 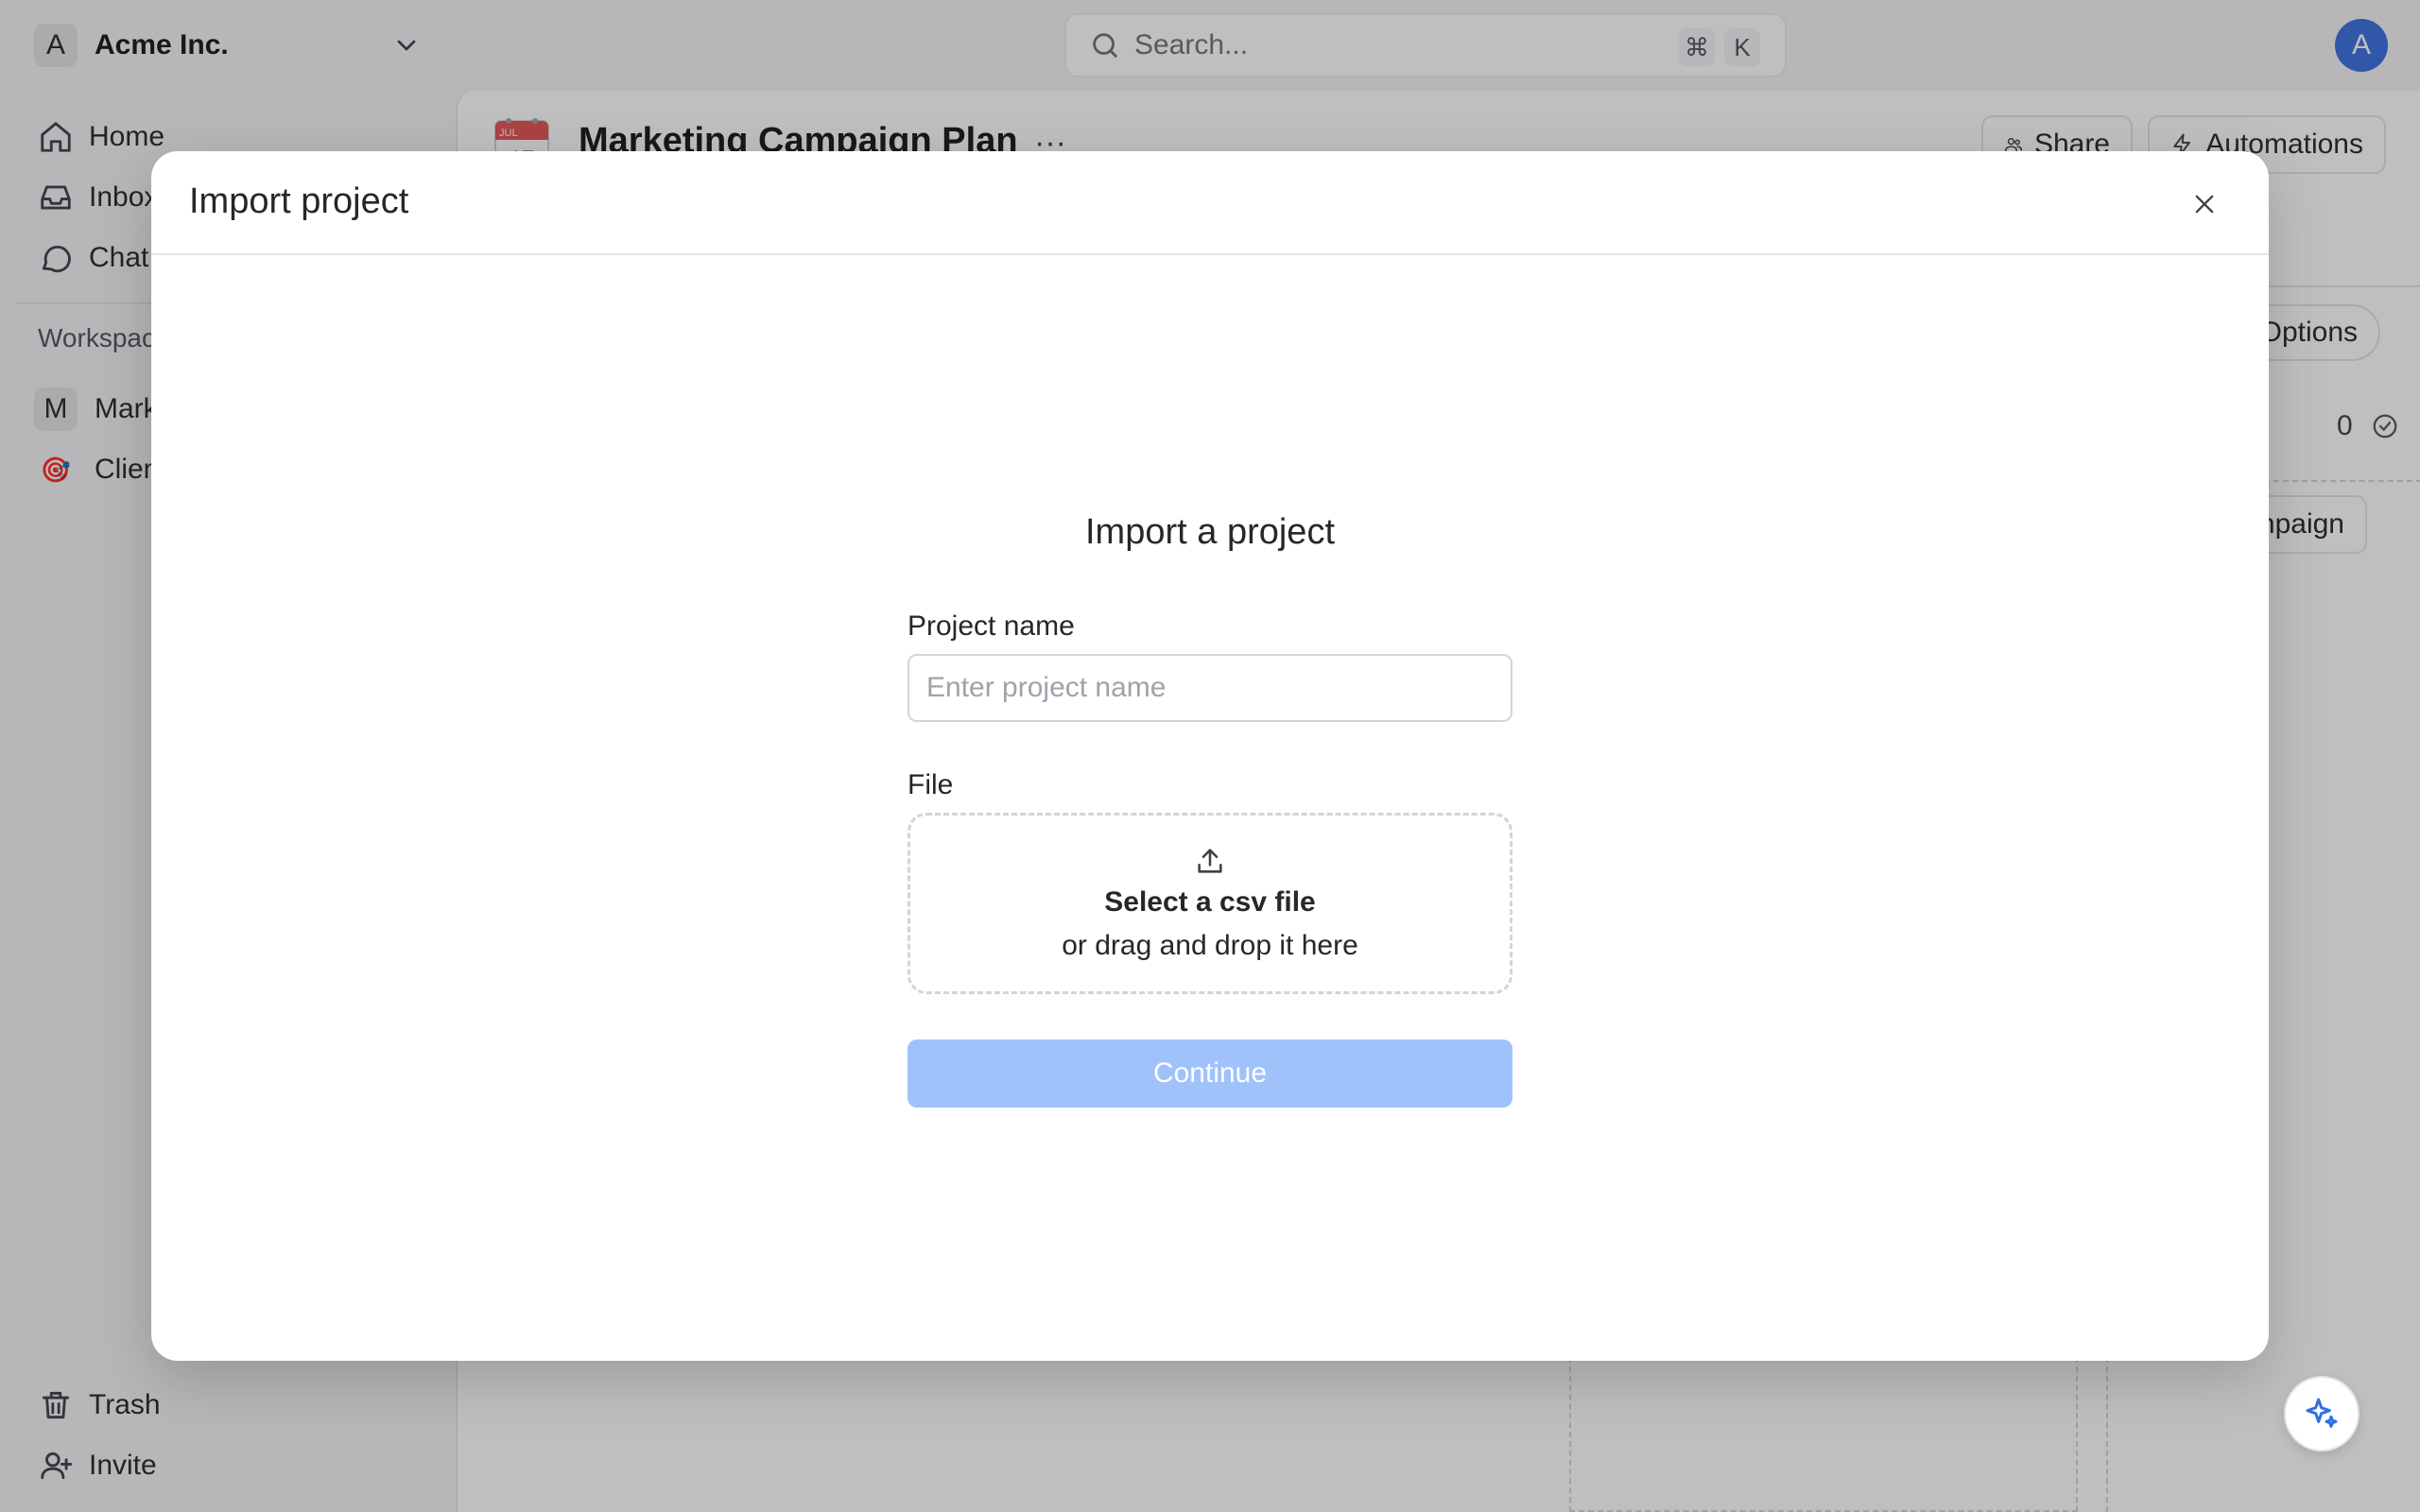 I want to click on select-file-link: Select a csv file, so click(x=1210, y=902).